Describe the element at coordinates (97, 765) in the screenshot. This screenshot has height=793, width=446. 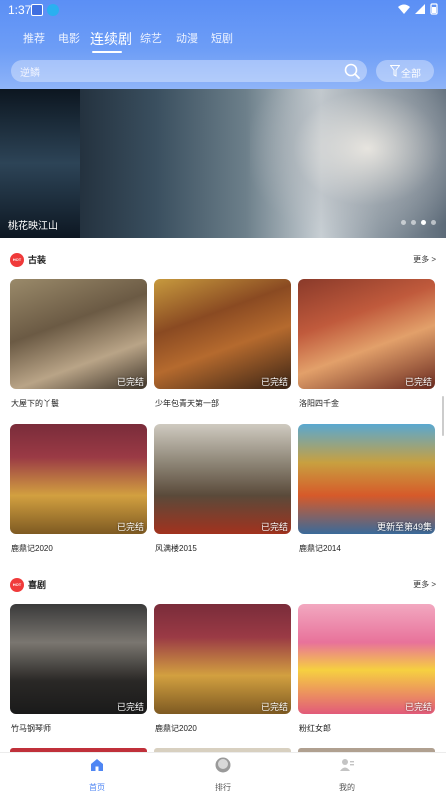
I see `home-icon` at that location.